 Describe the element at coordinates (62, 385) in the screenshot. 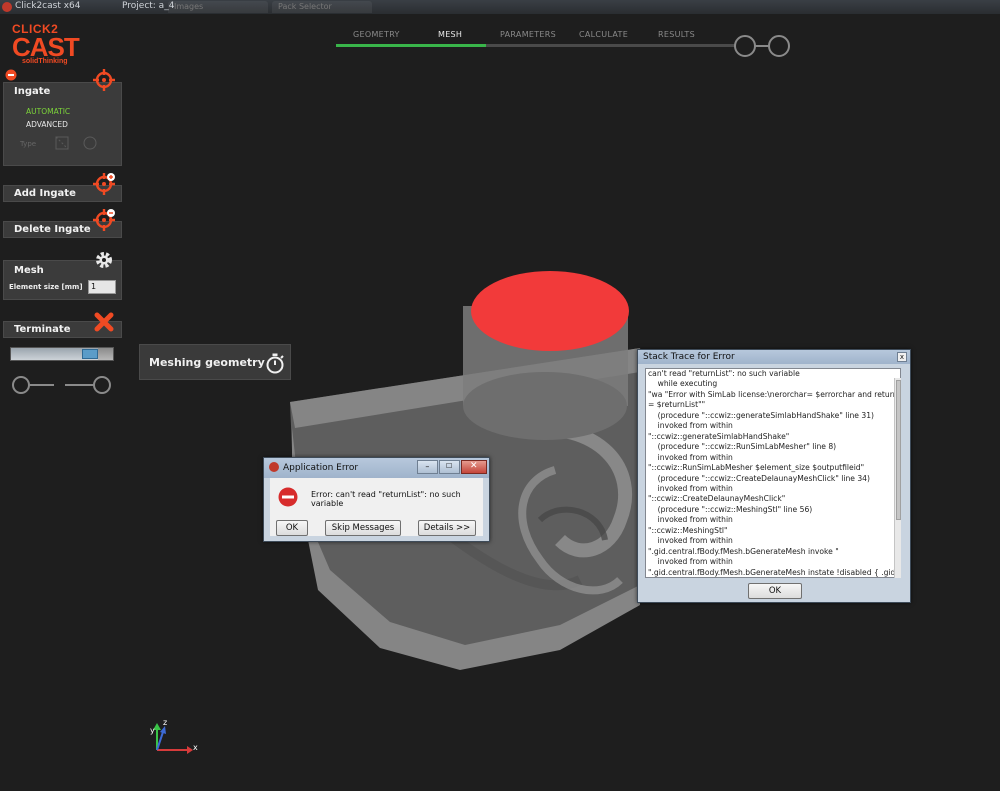

I see `panel-nav-circles` at that location.